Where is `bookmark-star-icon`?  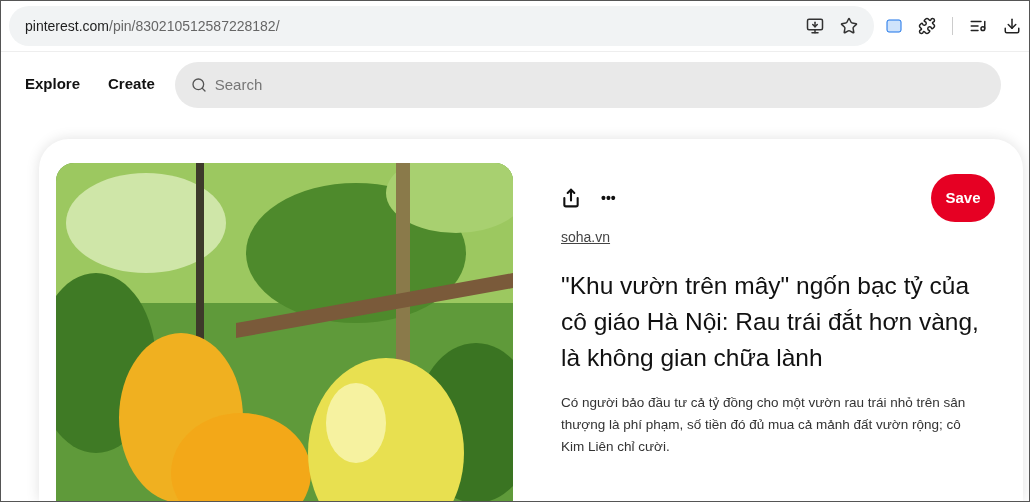 bookmark-star-icon is located at coordinates (849, 26).